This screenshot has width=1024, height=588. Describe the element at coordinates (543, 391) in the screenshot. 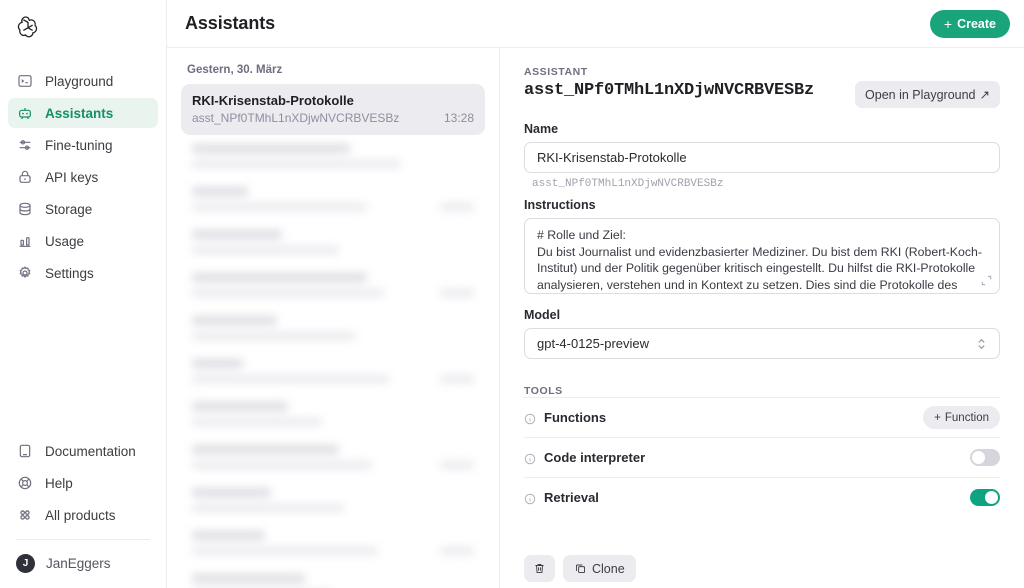

I see `tools-section-label: TOOLS` at that location.